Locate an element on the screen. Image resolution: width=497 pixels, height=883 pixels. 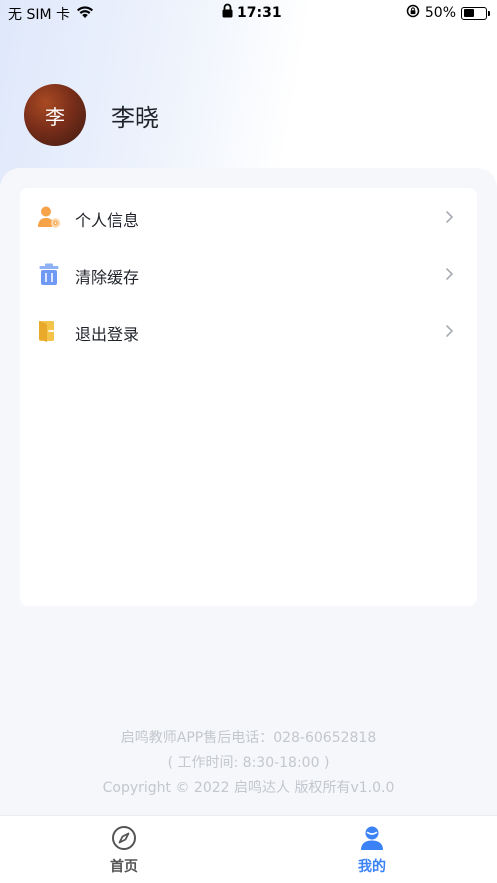
user-name: 李晓 is located at coordinates (135, 117).